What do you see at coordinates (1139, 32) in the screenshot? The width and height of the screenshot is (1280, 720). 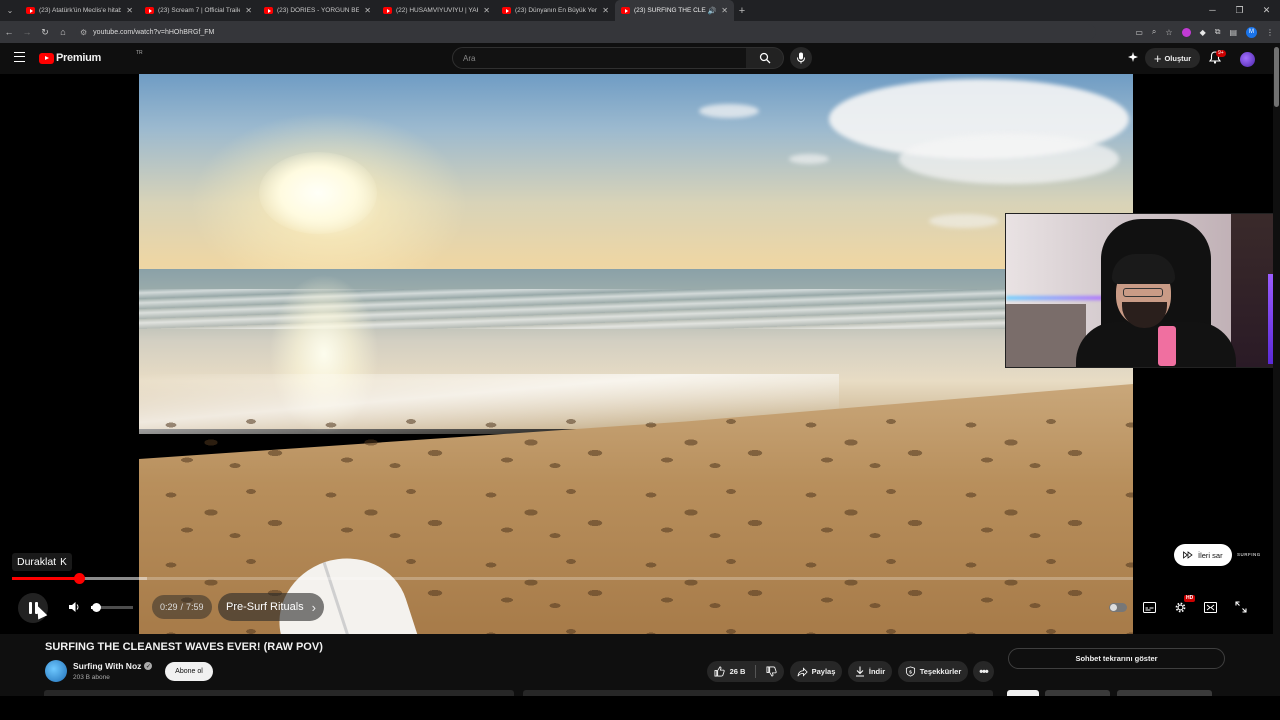 I see `cast-icon: ▭` at bounding box center [1139, 32].